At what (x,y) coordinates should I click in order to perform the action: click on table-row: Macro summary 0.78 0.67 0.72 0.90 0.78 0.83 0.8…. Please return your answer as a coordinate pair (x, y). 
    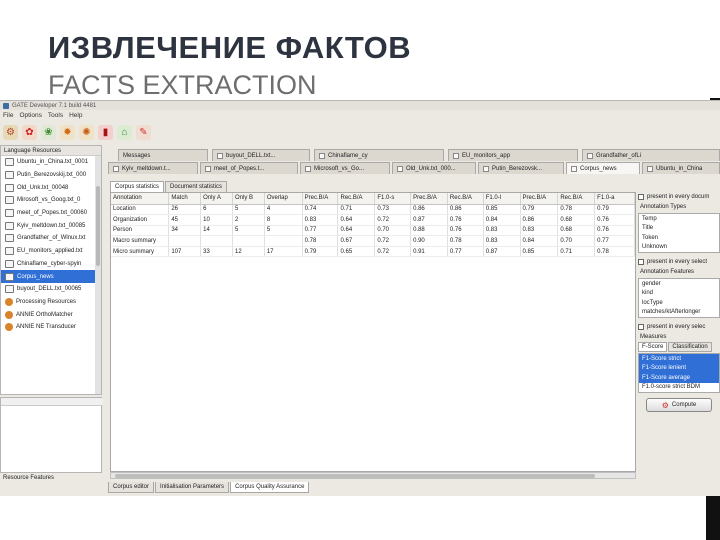
    Looking at the image, I should click on (373, 241).